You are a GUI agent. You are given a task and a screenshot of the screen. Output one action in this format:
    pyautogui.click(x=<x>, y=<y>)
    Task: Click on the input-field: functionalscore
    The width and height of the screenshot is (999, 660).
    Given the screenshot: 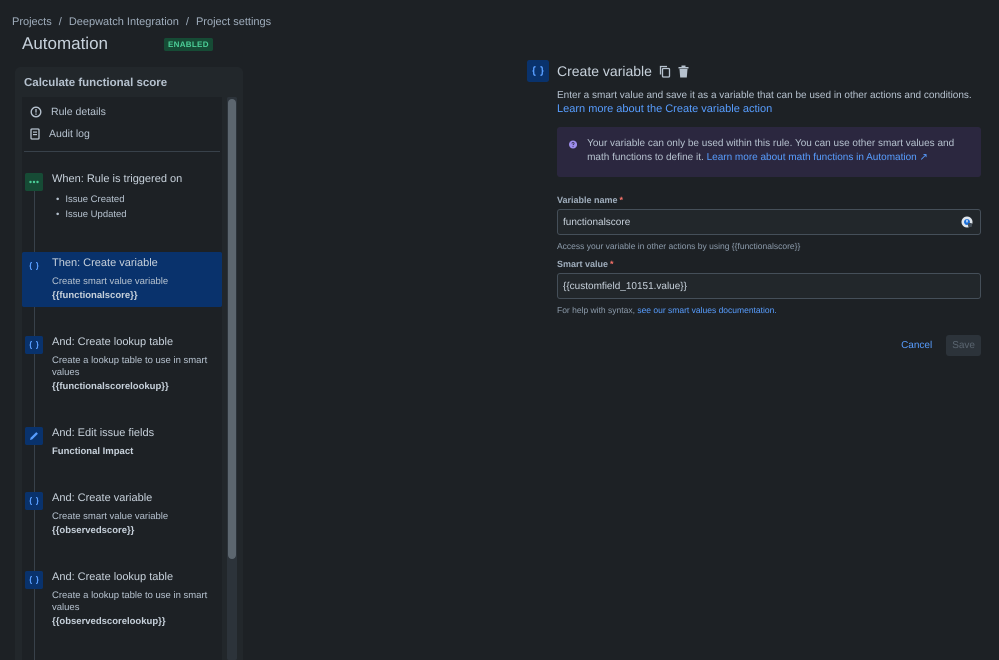 What is the action you would take?
    pyautogui.click(x=769, y=222)
    